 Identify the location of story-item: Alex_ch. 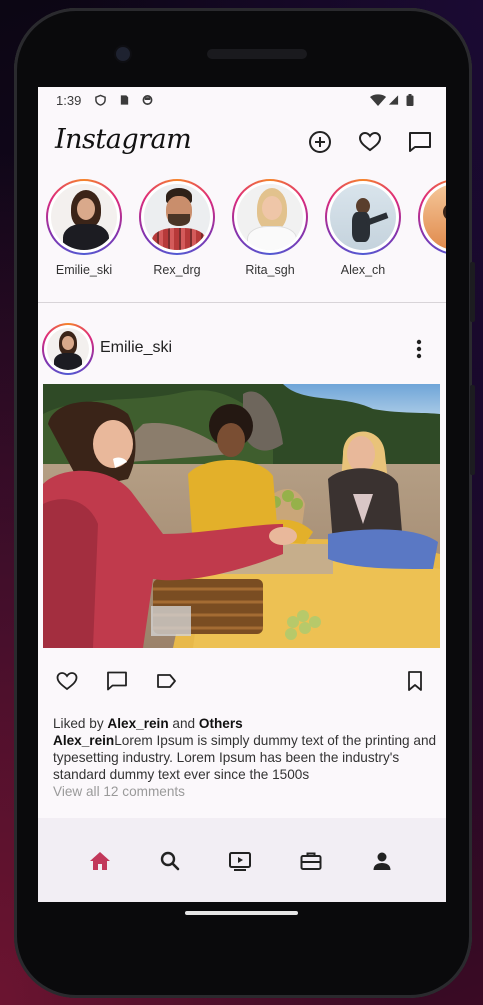
(363, 228).